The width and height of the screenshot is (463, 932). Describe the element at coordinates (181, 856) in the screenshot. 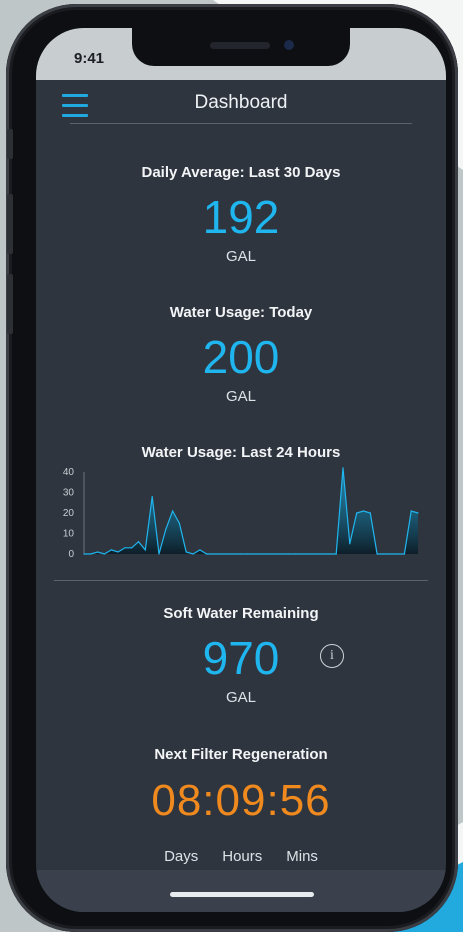

I see `timer-label-days: Days` at that location.